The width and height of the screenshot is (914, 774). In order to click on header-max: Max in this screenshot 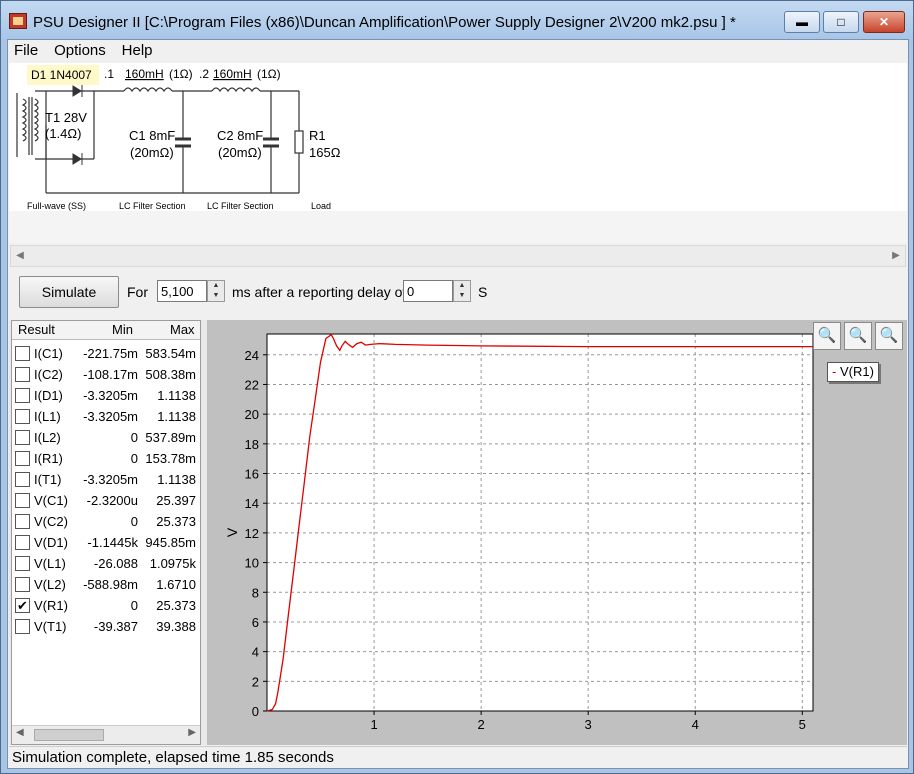, I will do `click(182, 329)`.